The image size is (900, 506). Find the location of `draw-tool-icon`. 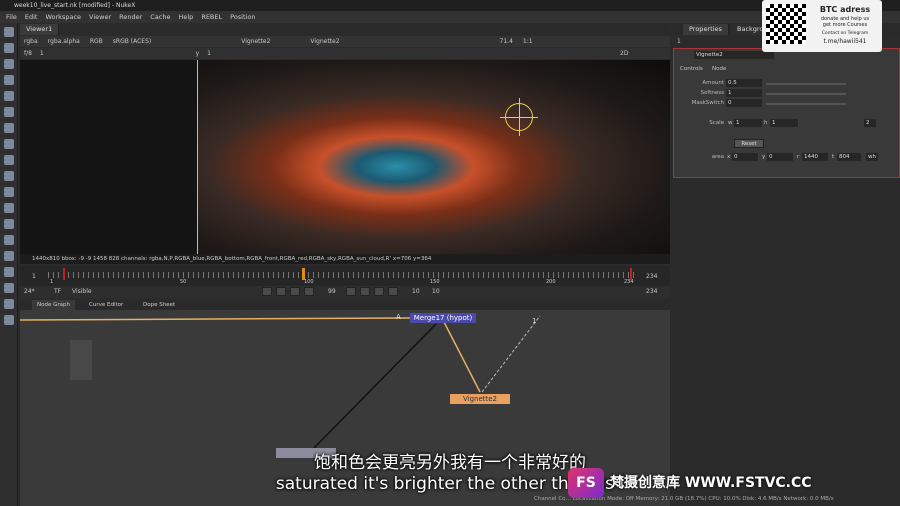

draw-tool-icon is located at coordinates (9, 48).